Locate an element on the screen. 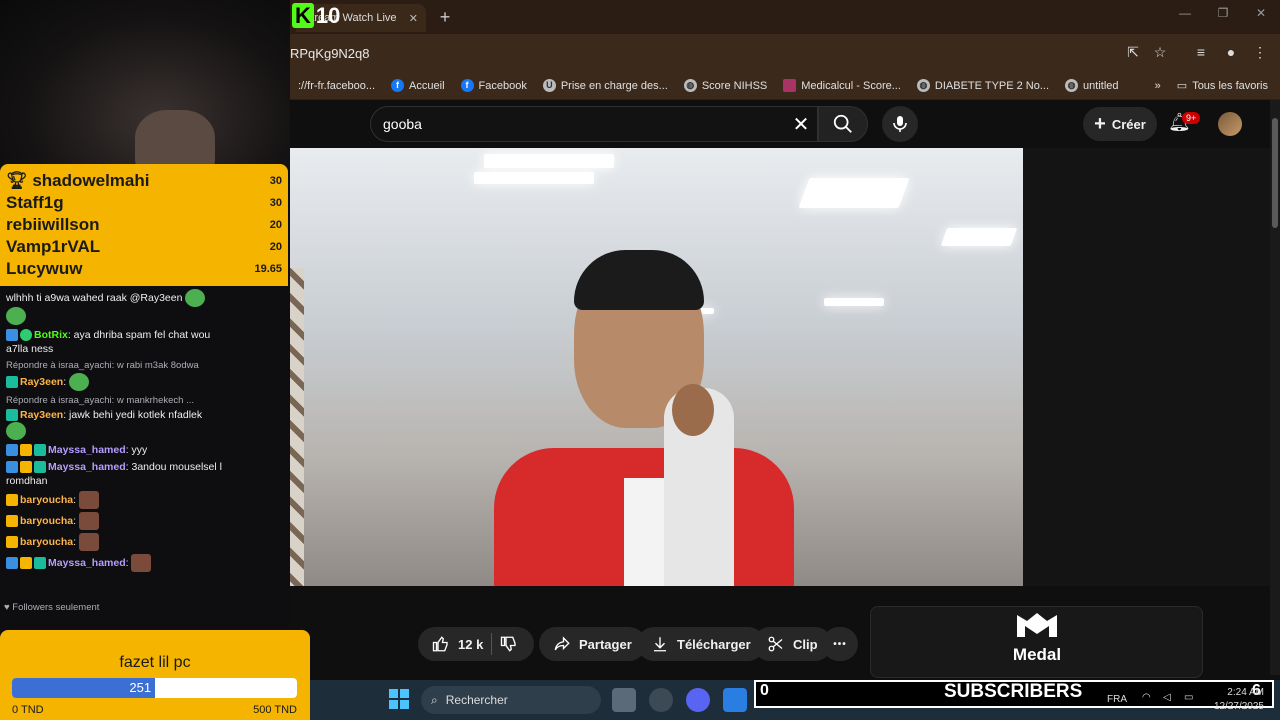  facebook-icon: f is located at coordinates (398, 85).